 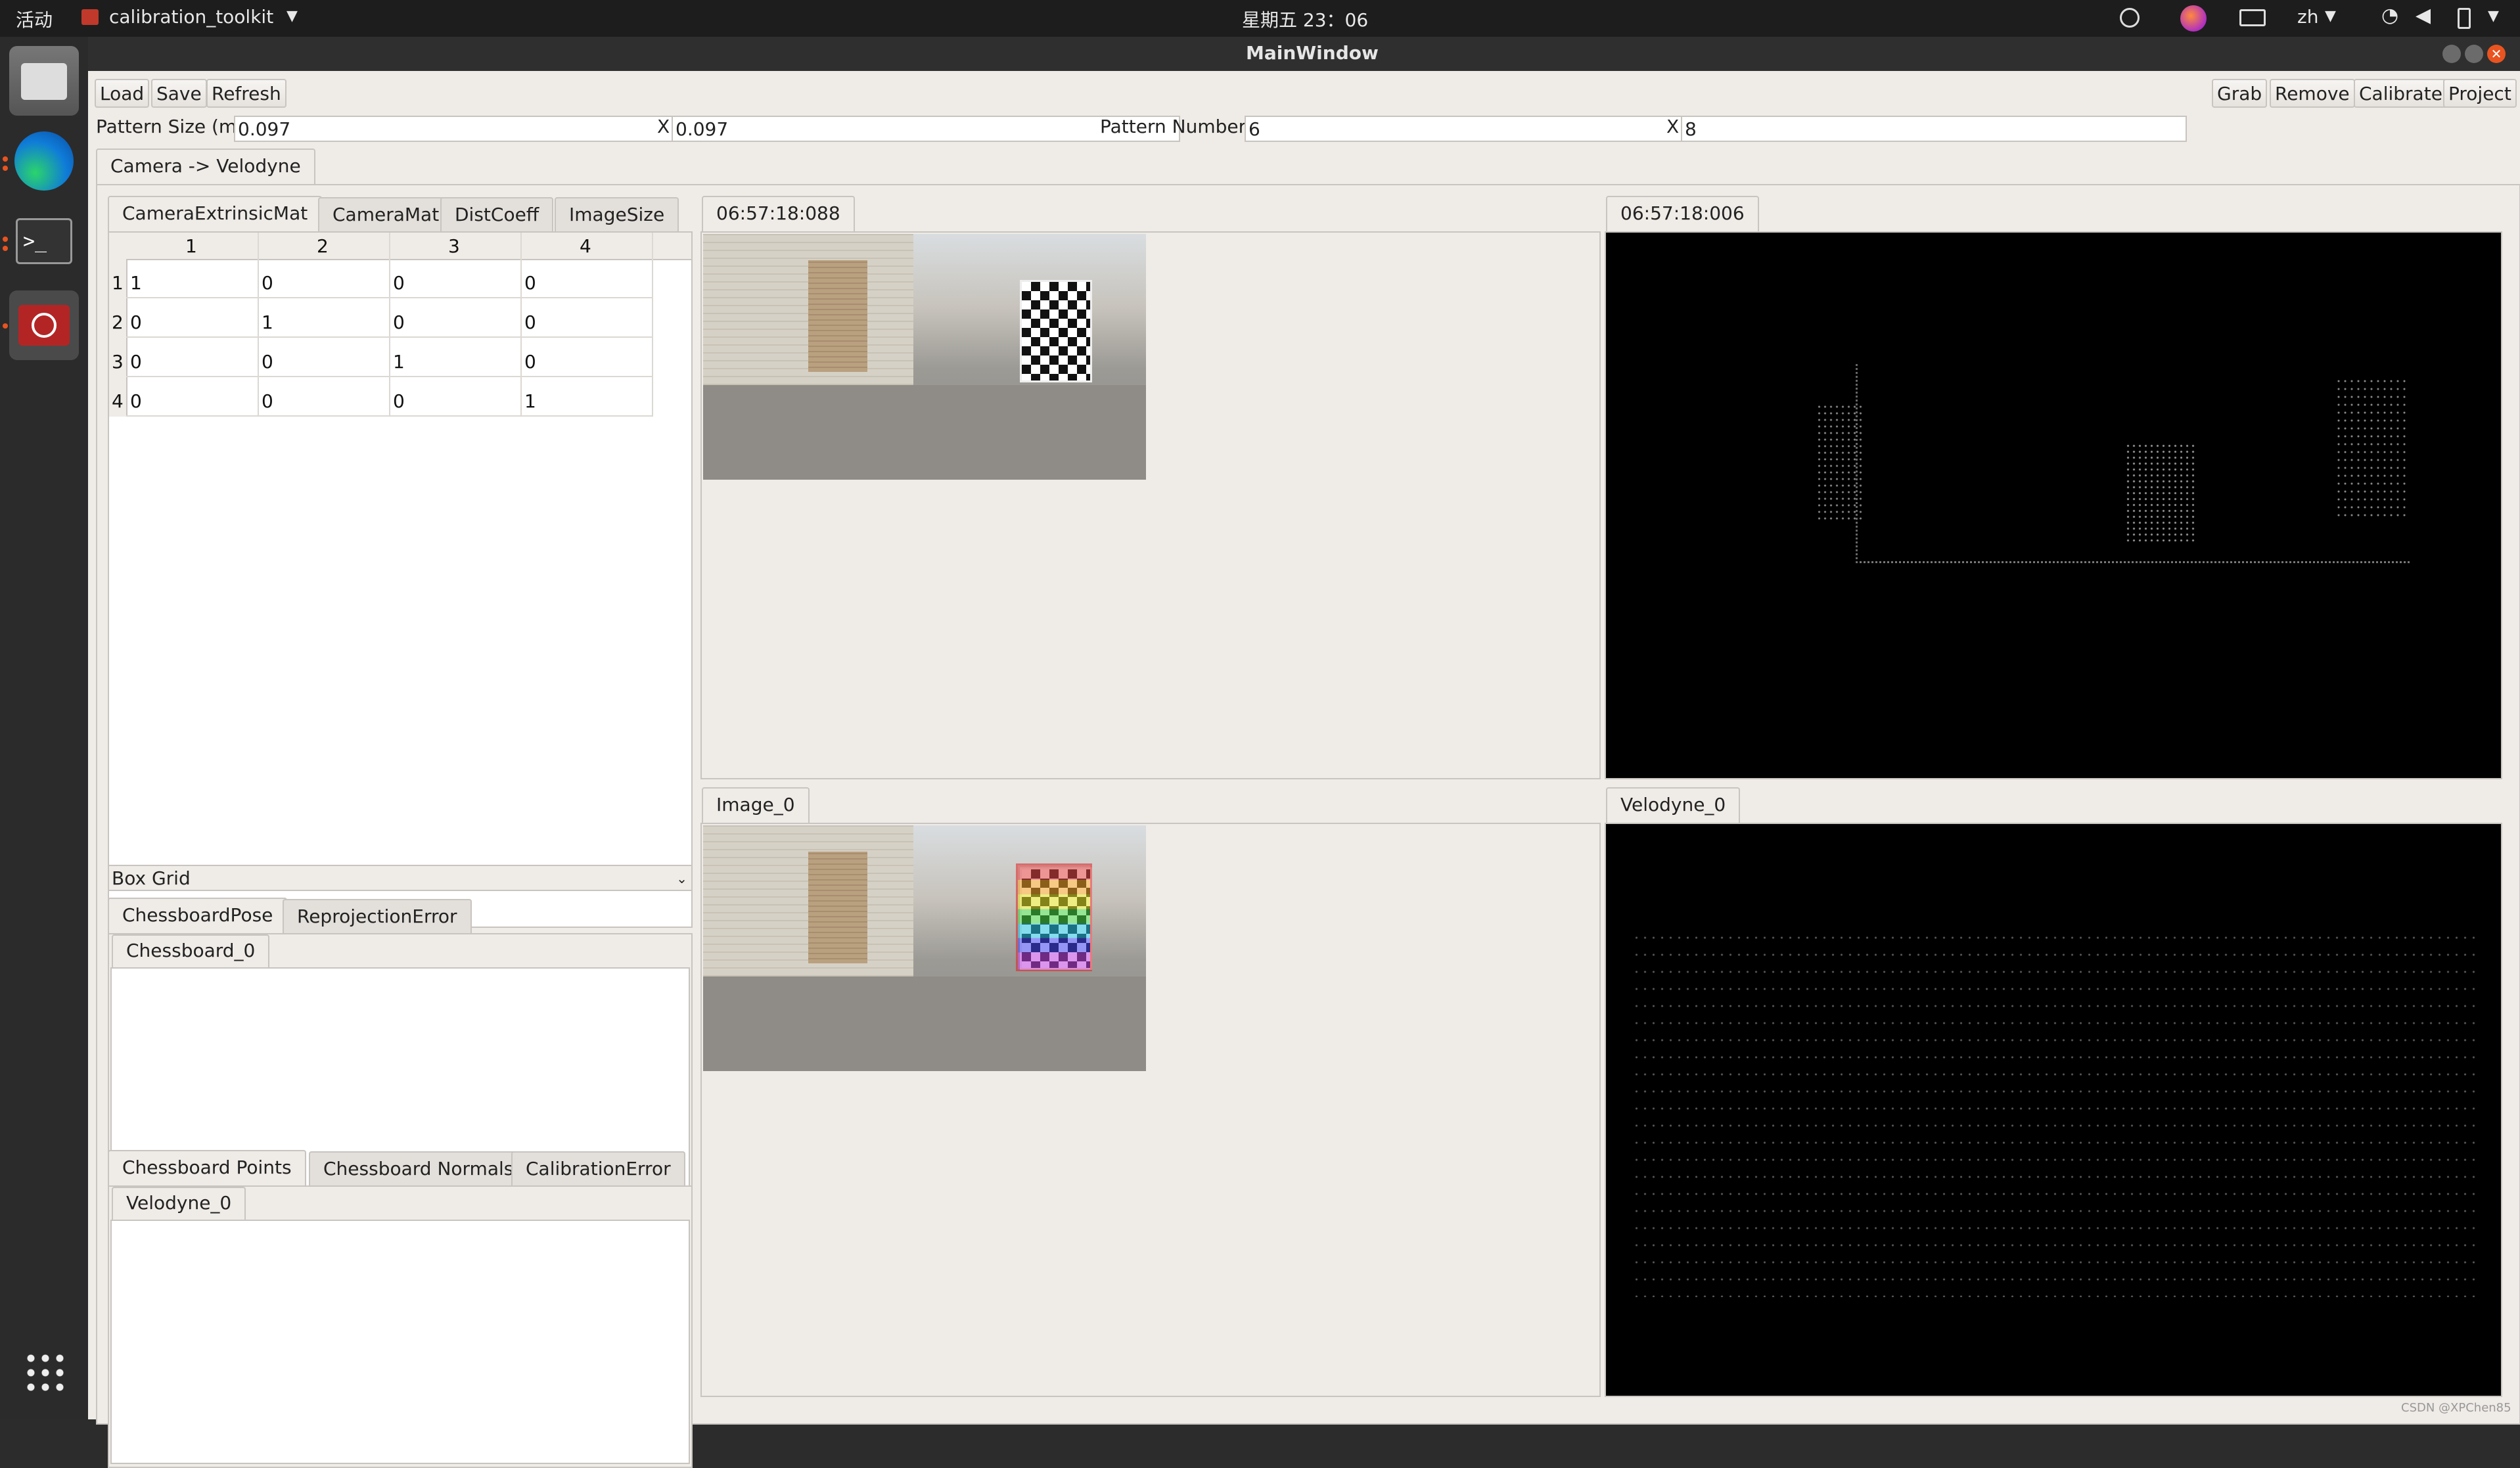 What do you see at coordinates (90, 17) in the screenshot?
I see `app-icon` at bounding box center [90, 17].